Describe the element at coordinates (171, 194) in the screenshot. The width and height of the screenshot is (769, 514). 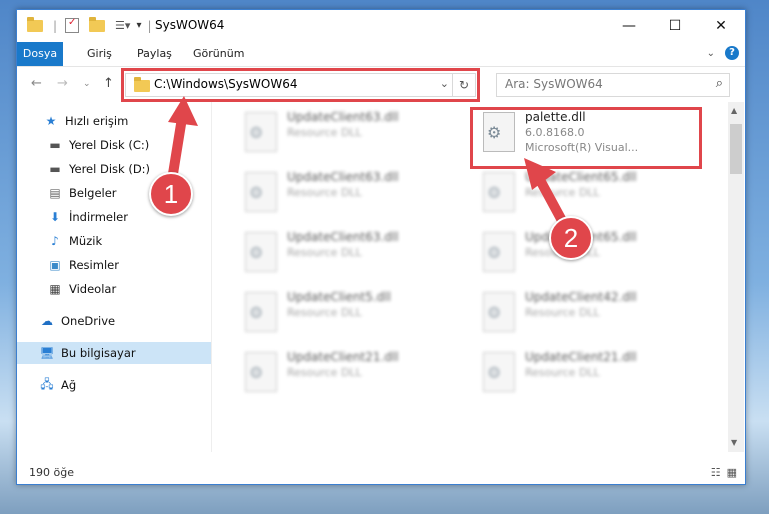
I see `callout-badge-1: 1` at that location.